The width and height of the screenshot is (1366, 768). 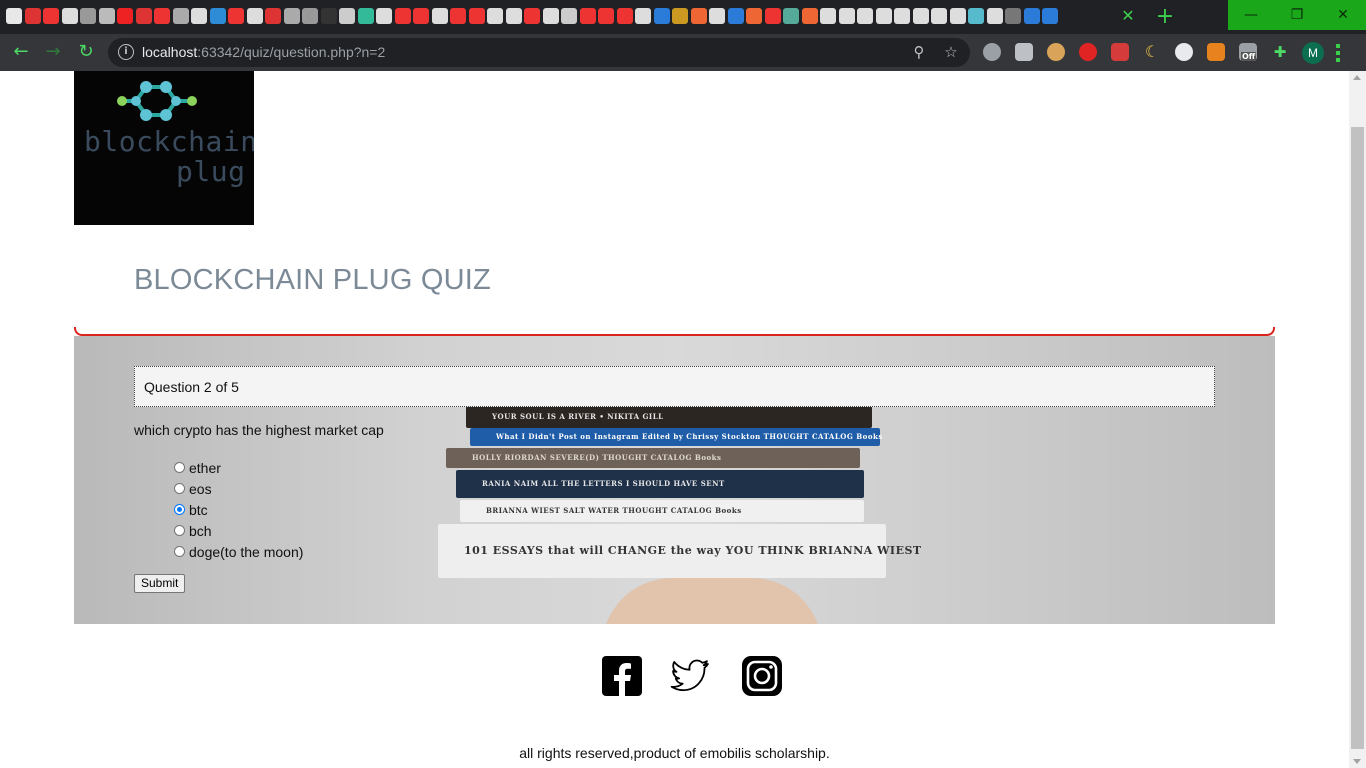 What do you see at coordinates (179, 509) in the screenshot?
I see `radio-button-selected` at bounding box center [179, 509].